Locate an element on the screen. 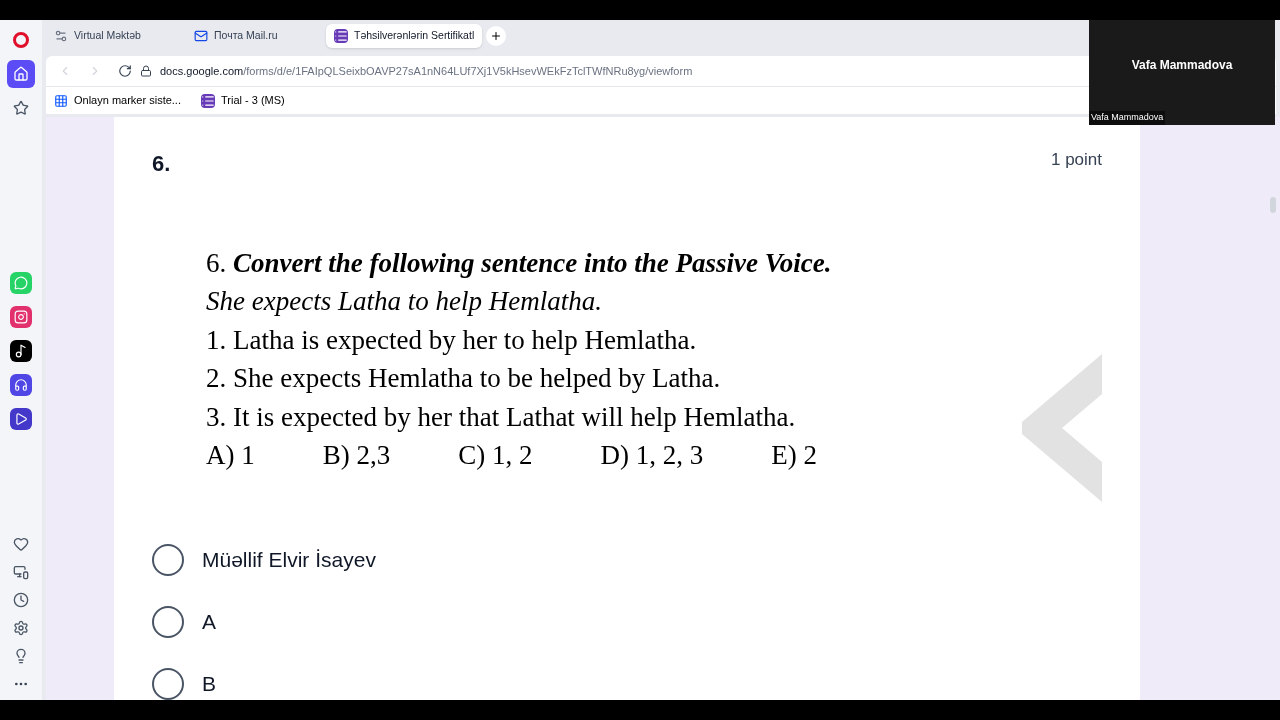  points-label: 1 point is located at coordinates (1076, 160).